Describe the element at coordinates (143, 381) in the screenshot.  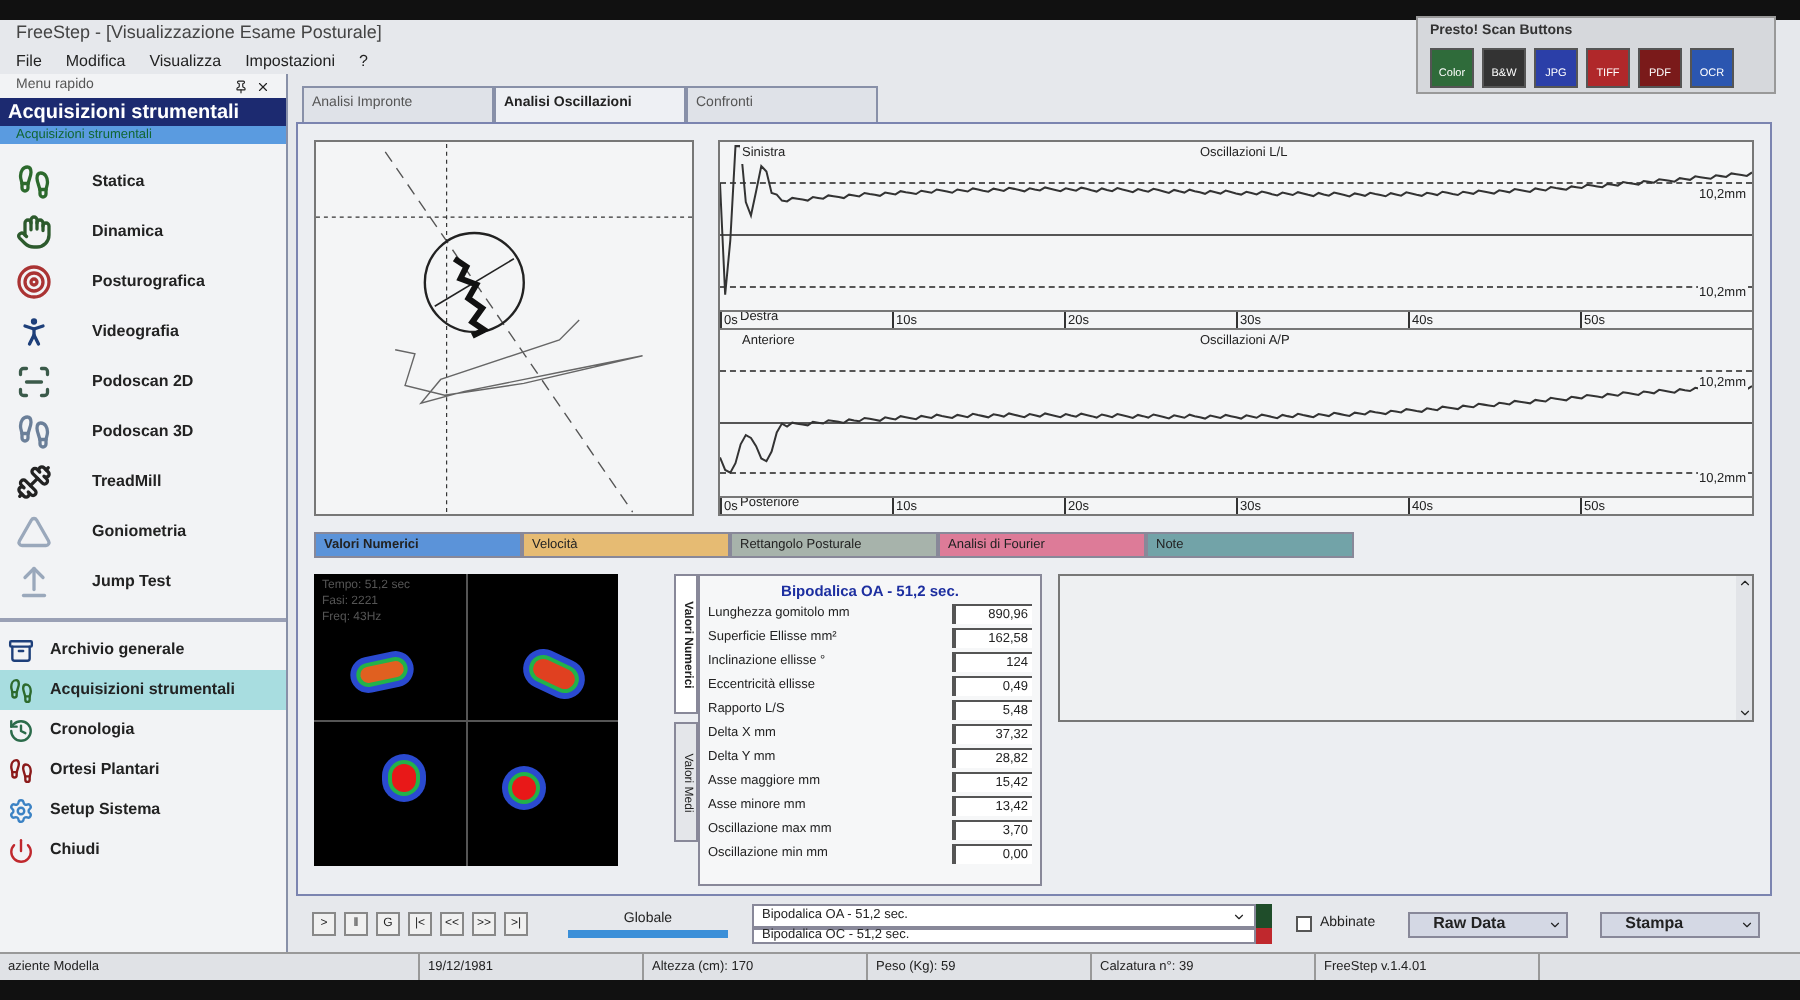
I see `quick-menu-item: Podoscan 2D` at that location.